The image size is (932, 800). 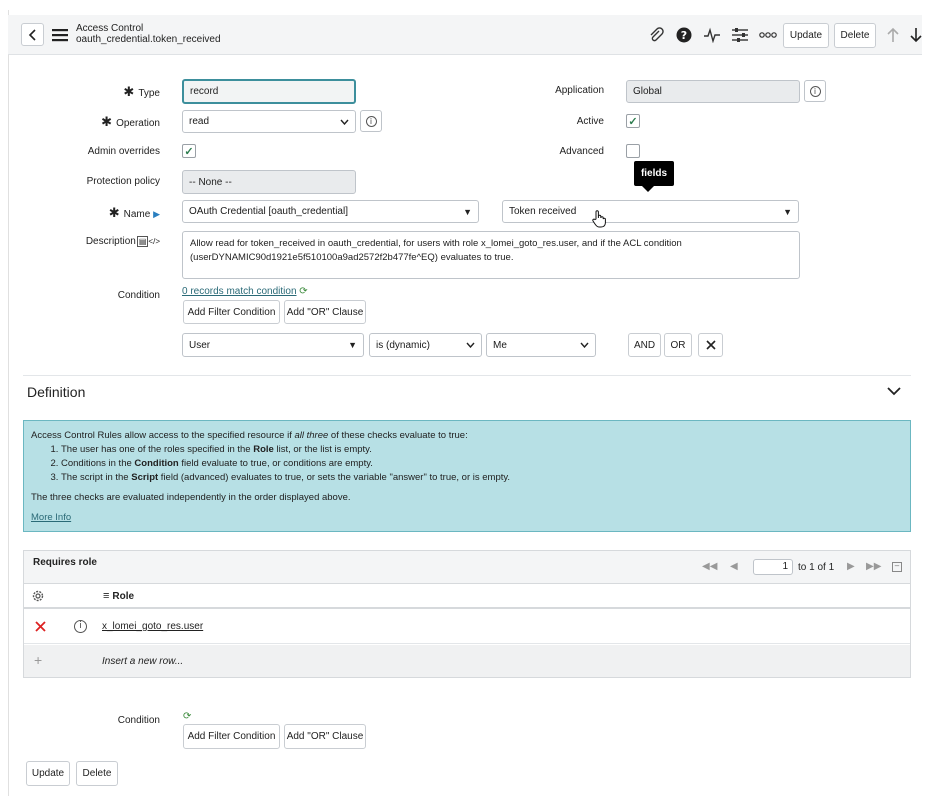 What do you see at coordinates (110, 241) in the screenshot?
I see `description-label-text: Description` at bounding box center [110, 241].